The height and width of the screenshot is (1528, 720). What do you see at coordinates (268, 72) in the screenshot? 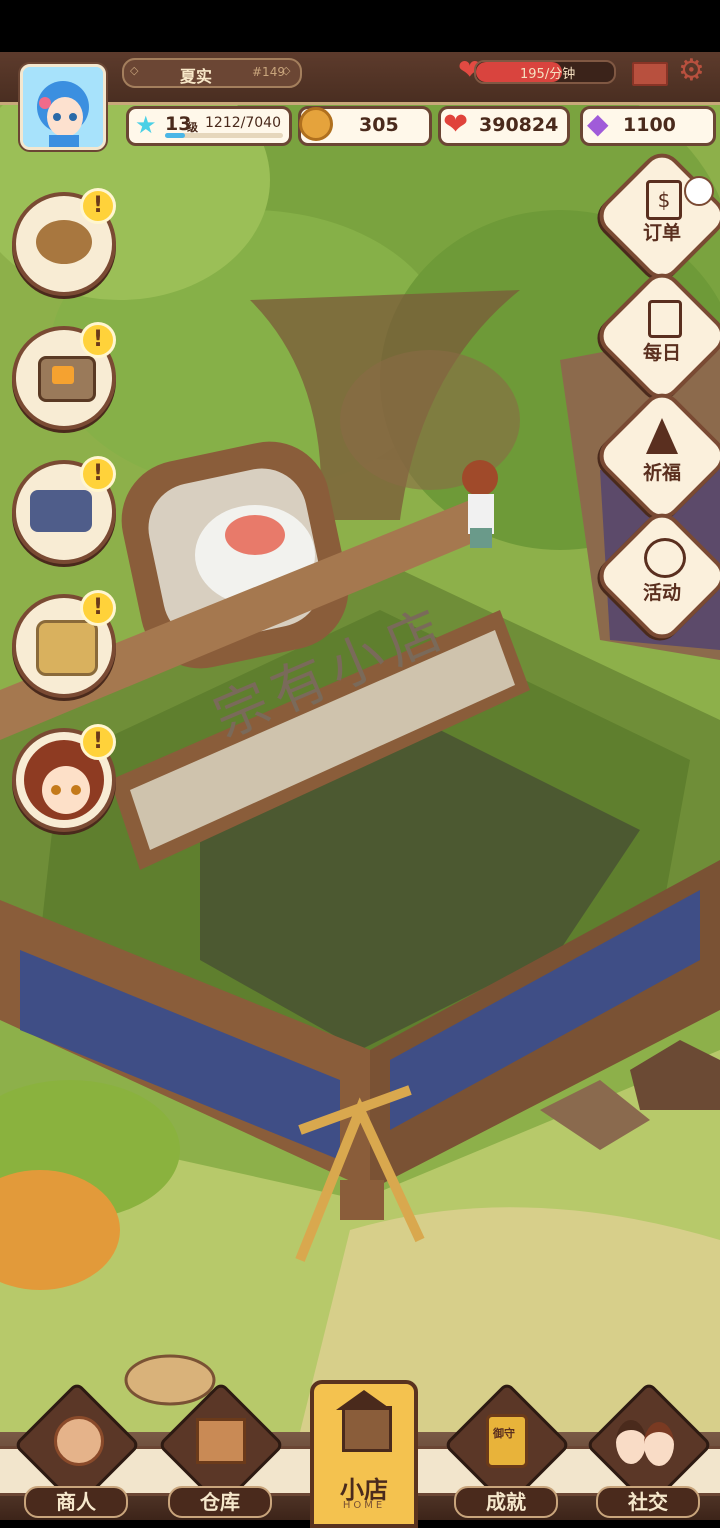
I see `player-id: #149` at bounding box center [268, 72].